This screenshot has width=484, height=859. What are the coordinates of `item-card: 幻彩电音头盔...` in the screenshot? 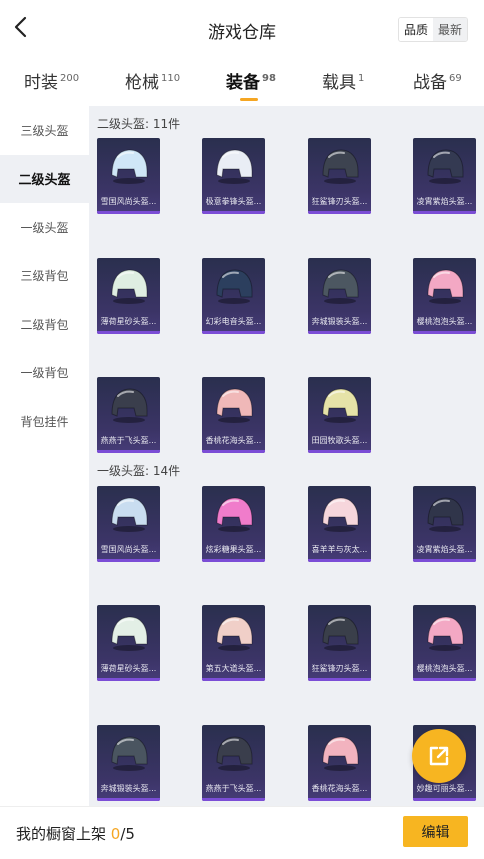 It's located at (233, 296).